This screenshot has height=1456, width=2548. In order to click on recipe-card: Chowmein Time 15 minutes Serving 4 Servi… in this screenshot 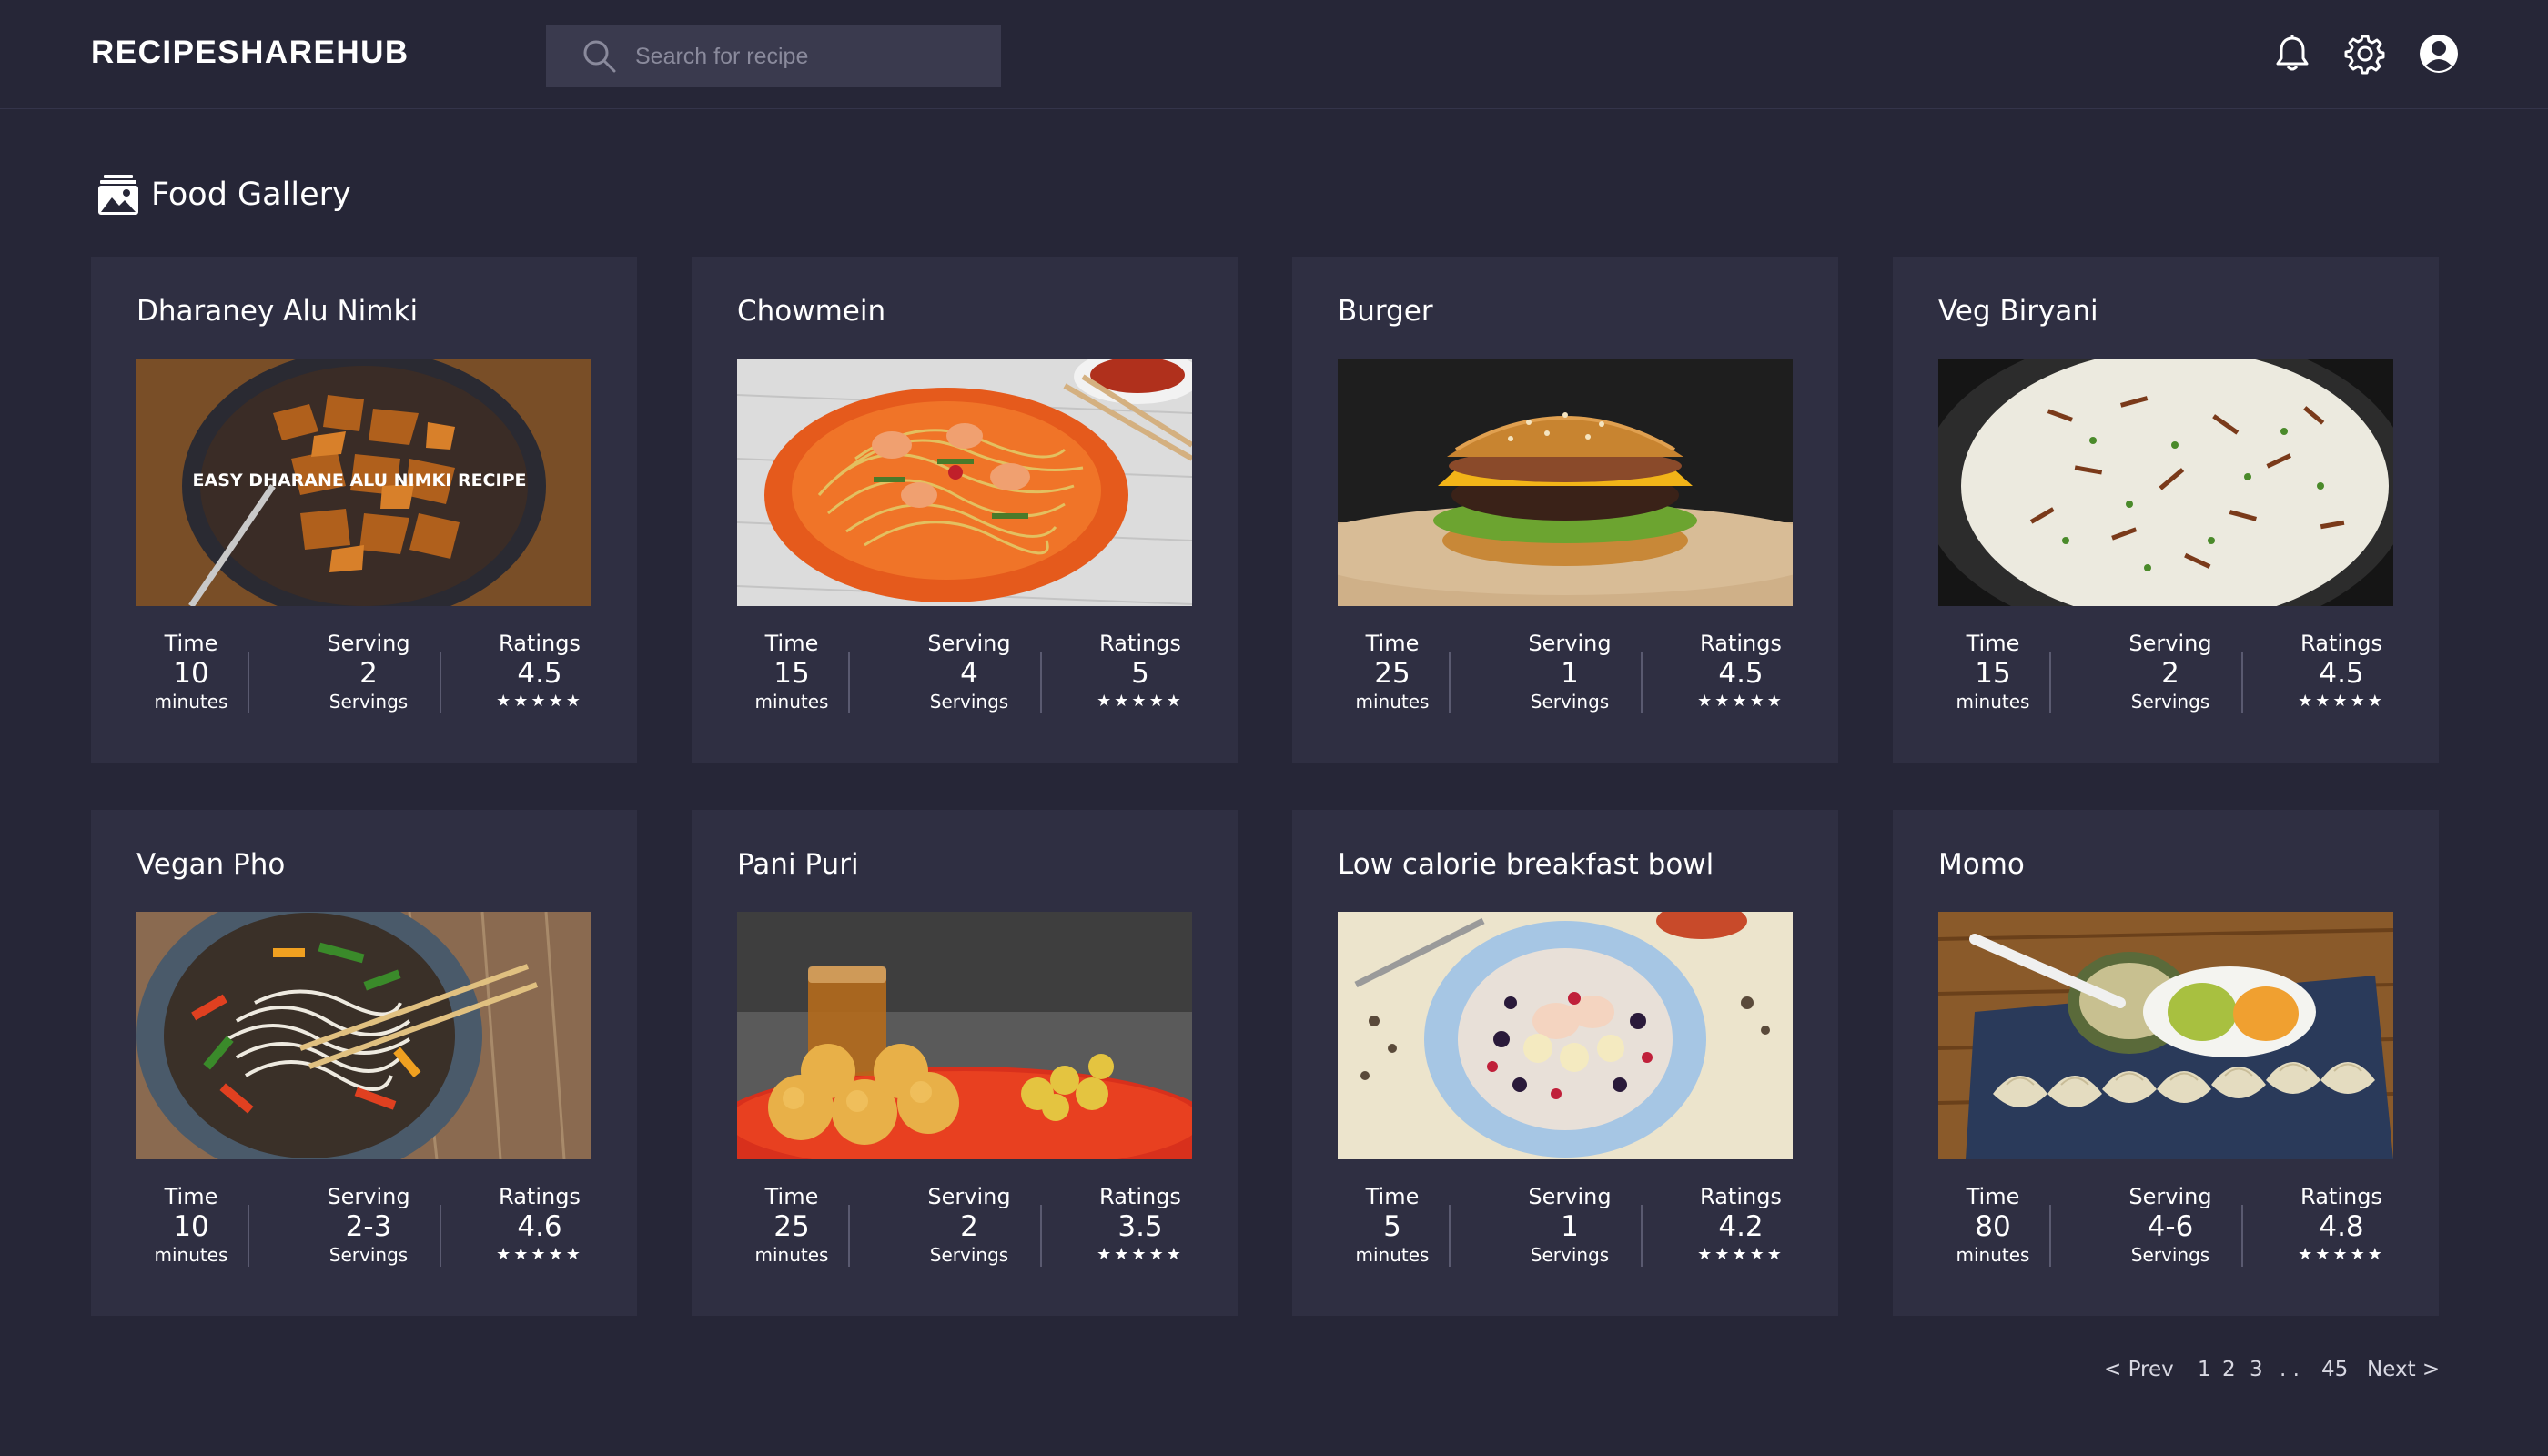, I will do `click(965, 510)`.